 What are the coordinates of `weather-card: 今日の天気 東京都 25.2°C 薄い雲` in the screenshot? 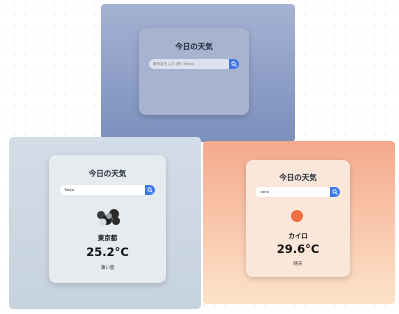 It's located at (107, 219).